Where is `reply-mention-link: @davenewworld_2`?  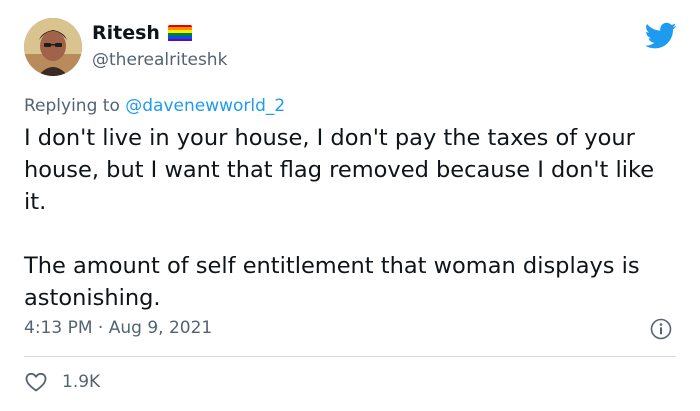 reply-mention-link: @davenewworld_2 is located at coordinates (205, 106).